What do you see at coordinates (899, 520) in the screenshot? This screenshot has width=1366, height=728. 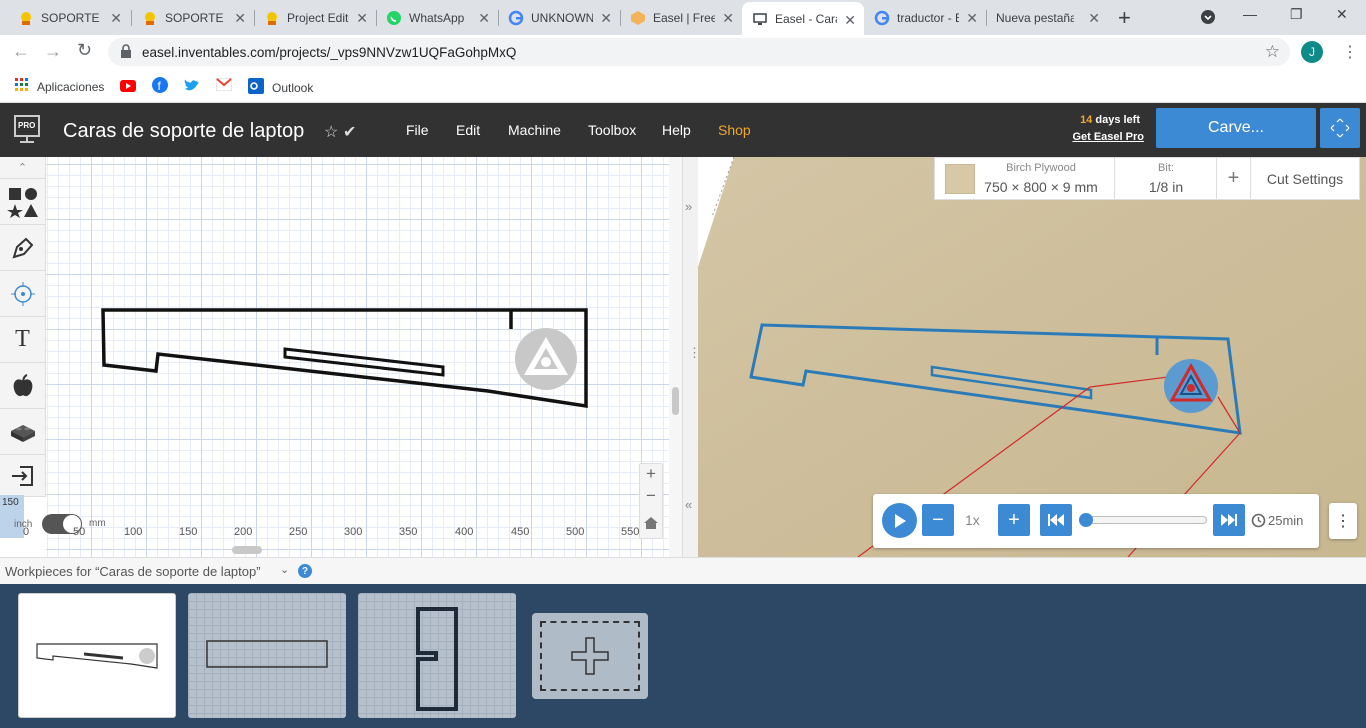 I see `play-button` at bounding box center [899, 520].